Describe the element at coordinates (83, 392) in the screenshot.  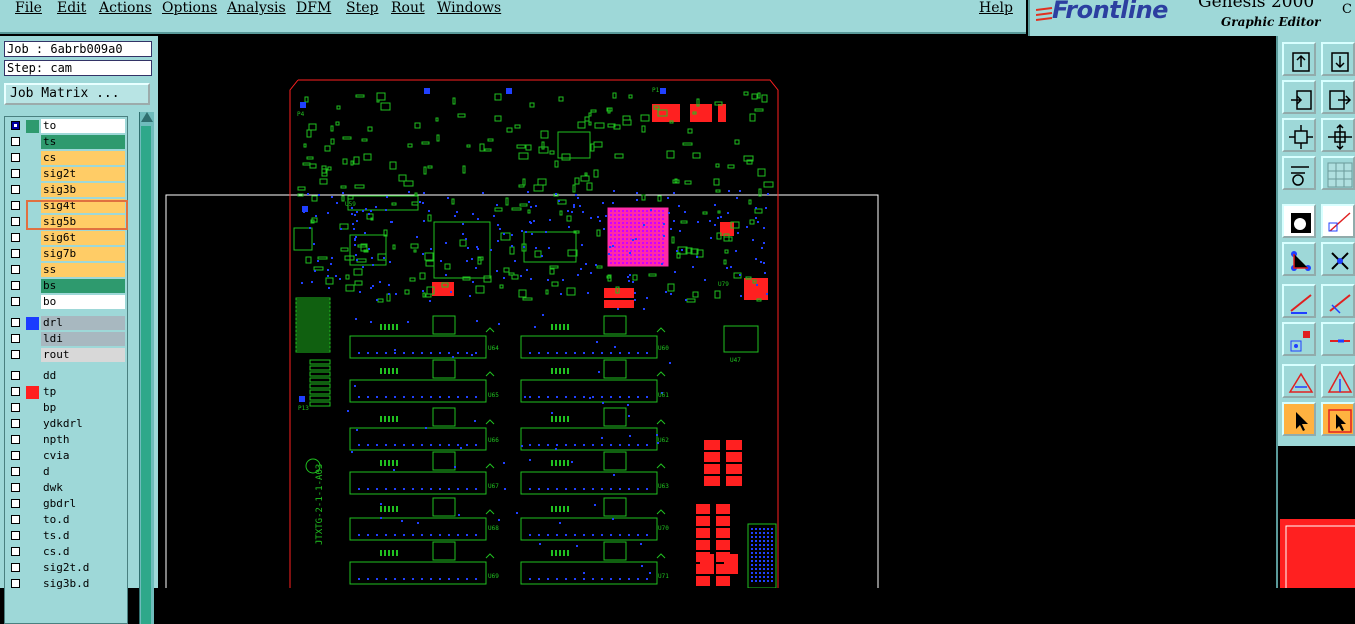
I see `layer-name: tp` at that location.